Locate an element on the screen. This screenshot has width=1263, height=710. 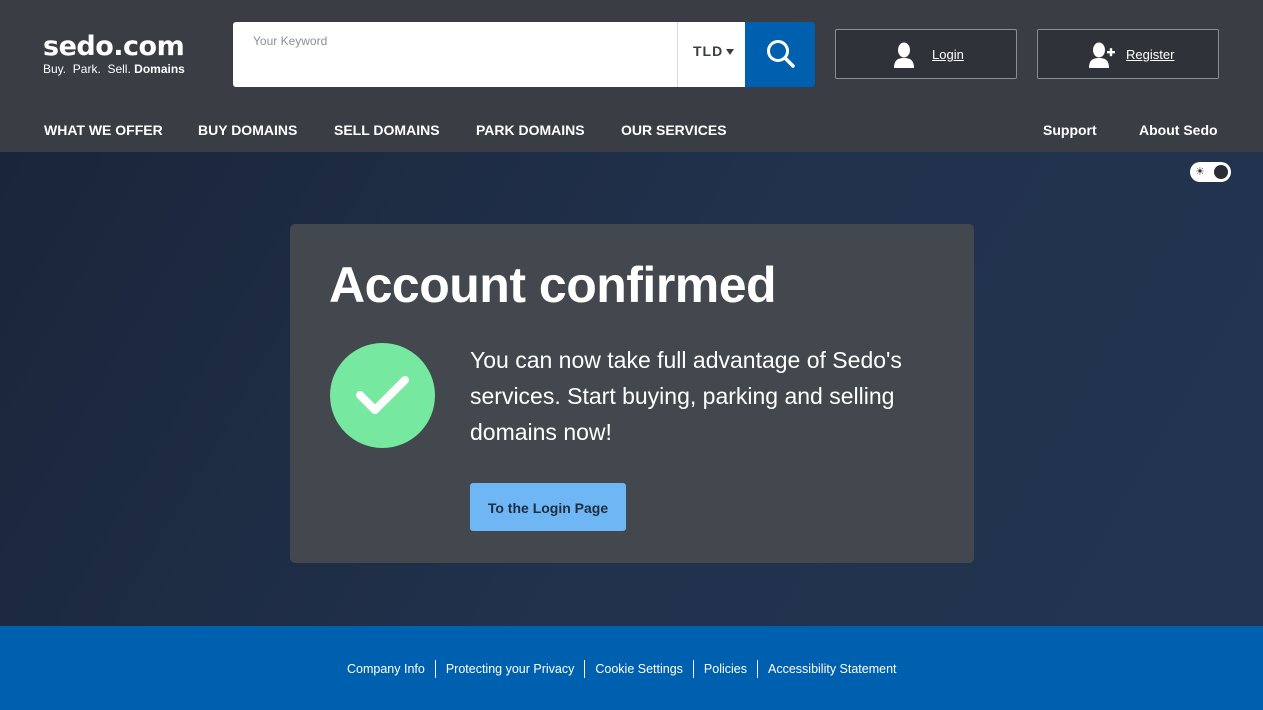
nav-buy-domains: BUY DOMAINS is located at coordinates (247, 130).